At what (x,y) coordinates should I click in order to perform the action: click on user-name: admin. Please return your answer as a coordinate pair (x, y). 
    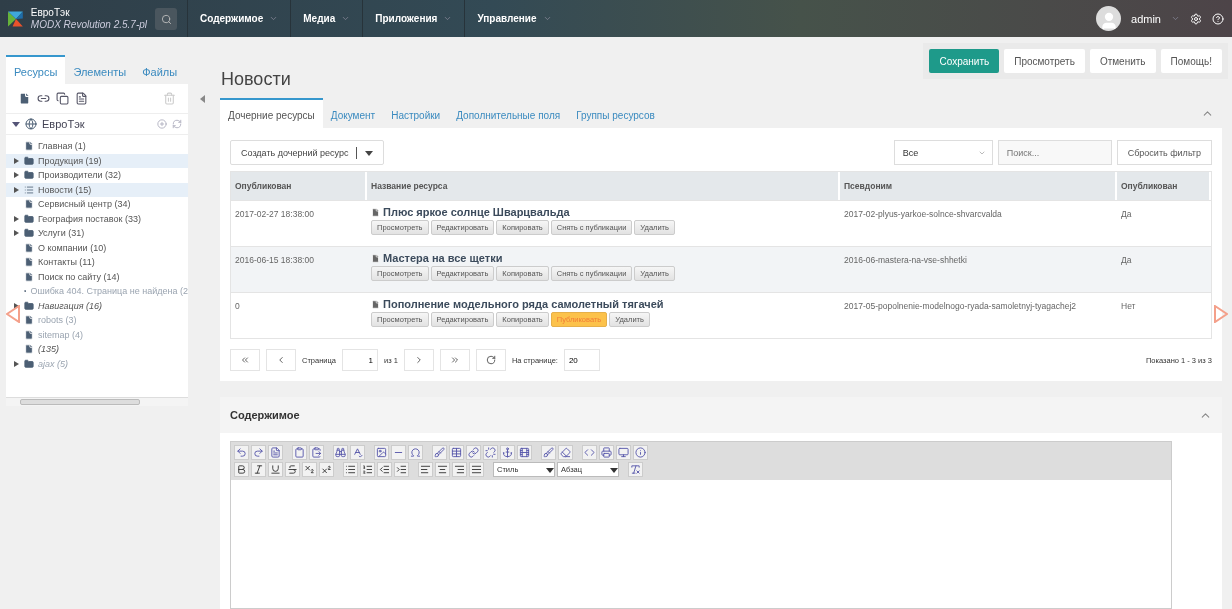
    Looking at the image, I should click on (1146, 18).